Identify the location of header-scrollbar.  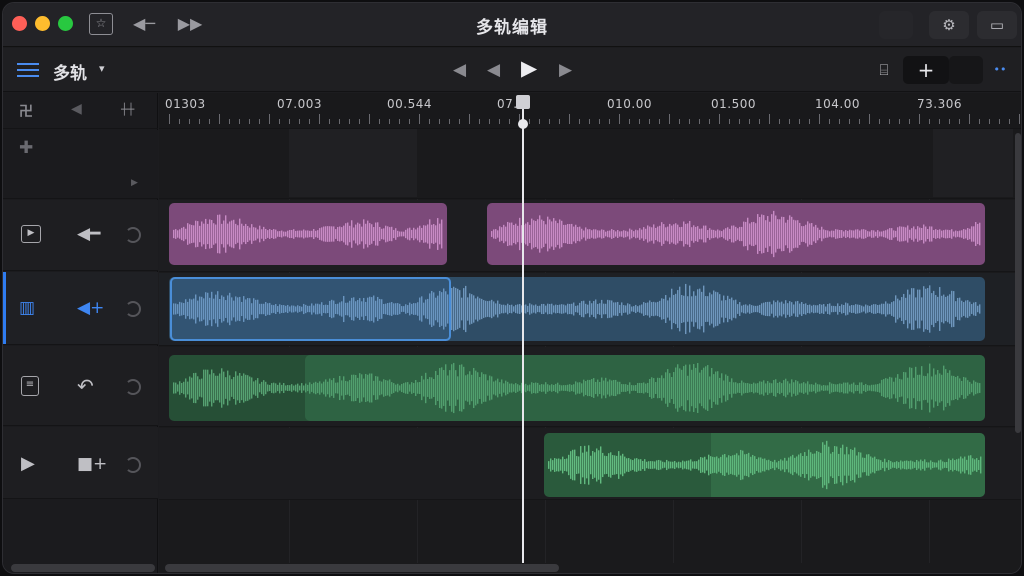
(83, 568).